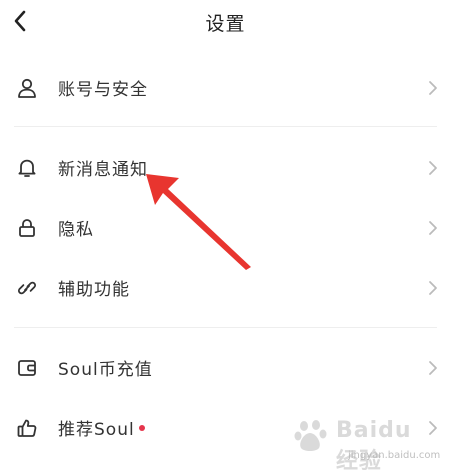 The image size is (451, 475). Describe the element at coordinates (27, 368) in the screenshot. I see `wallet-icon` at that location.